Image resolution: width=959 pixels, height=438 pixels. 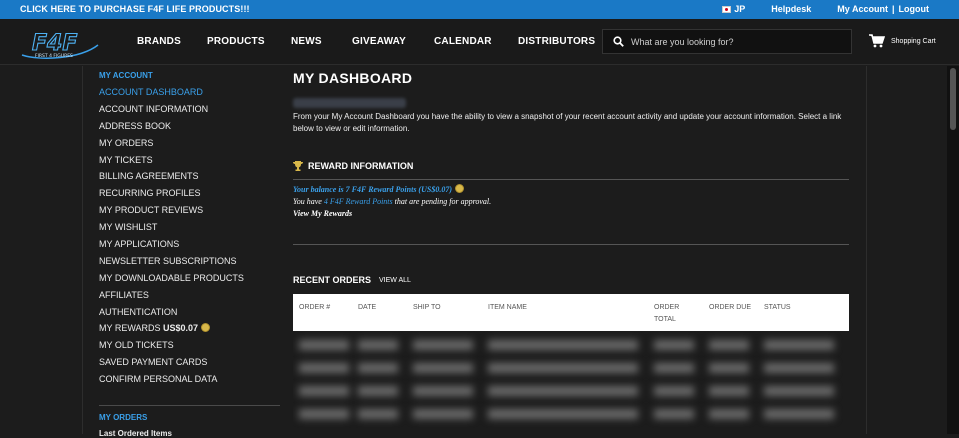 I want to click on column-order-total: ORDER TOTAL, so click(x=667, y=313).